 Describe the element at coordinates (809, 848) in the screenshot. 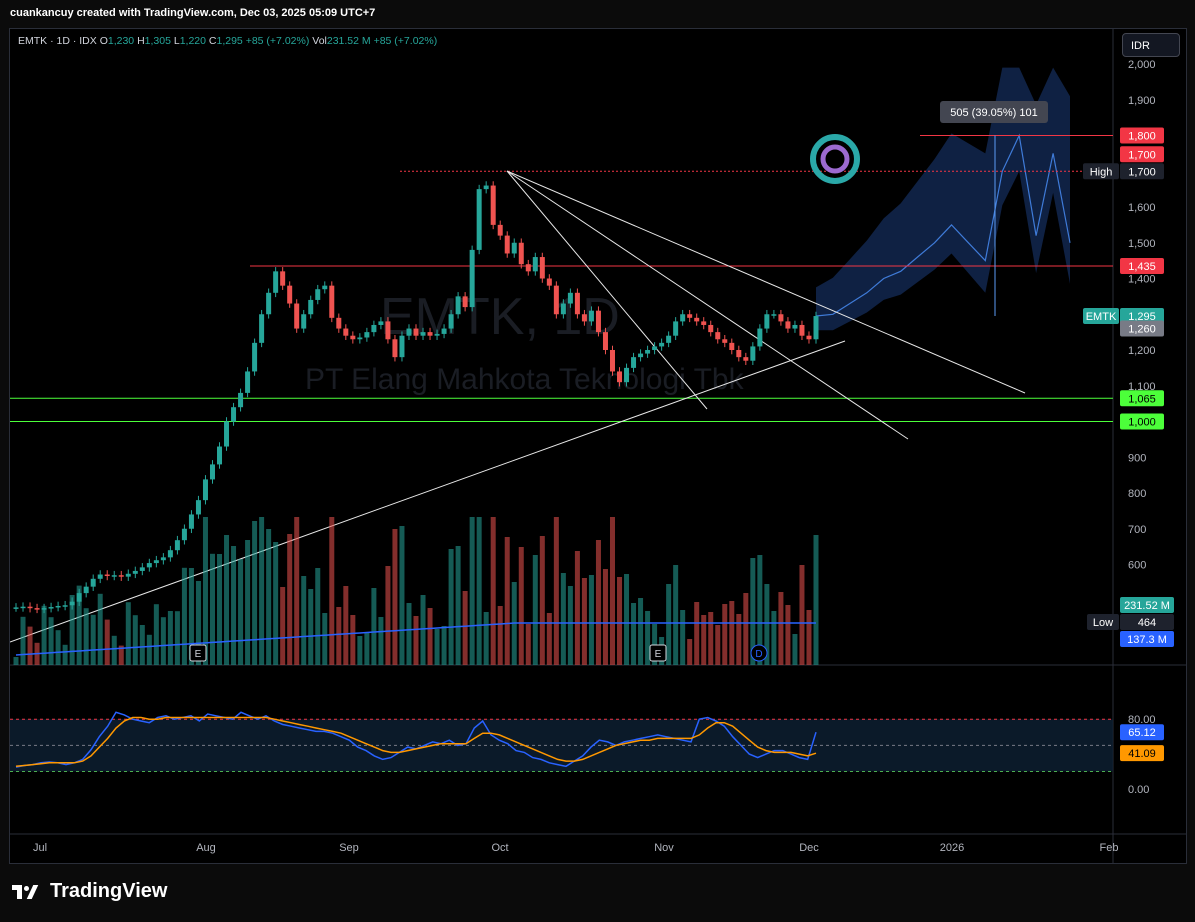

I see `time-tick-5: Dec` at that location.